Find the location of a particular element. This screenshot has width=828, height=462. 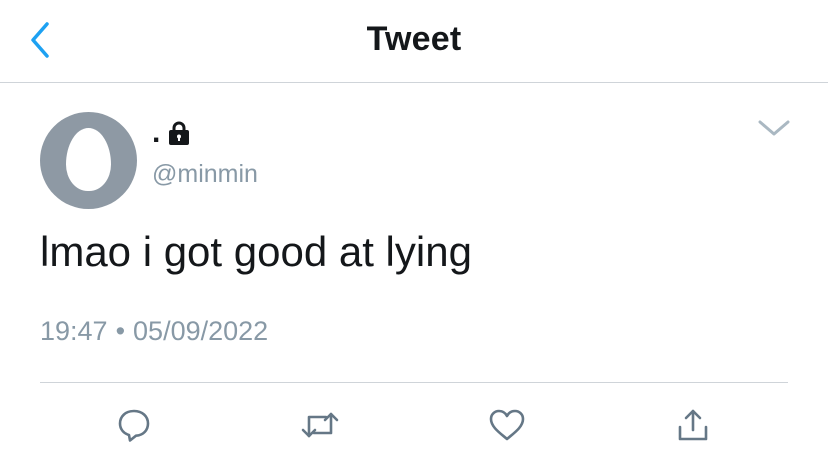

display-name-text: . is located at coordinates (156, 132).